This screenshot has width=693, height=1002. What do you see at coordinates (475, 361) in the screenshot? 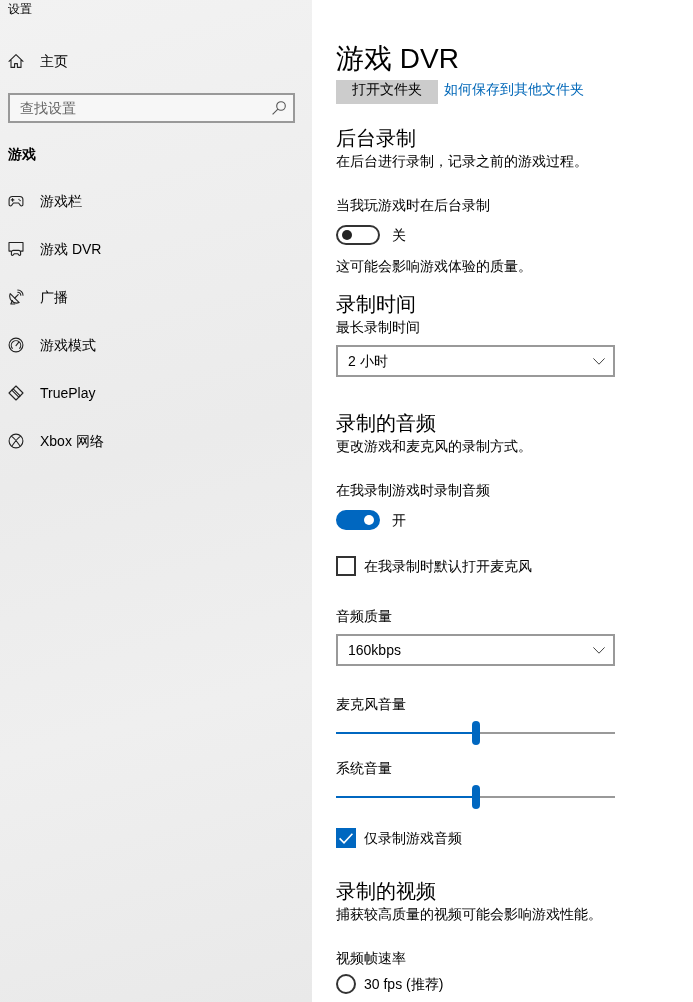
I see `dropdown: 2 小时` at bounding box center [475, 361].